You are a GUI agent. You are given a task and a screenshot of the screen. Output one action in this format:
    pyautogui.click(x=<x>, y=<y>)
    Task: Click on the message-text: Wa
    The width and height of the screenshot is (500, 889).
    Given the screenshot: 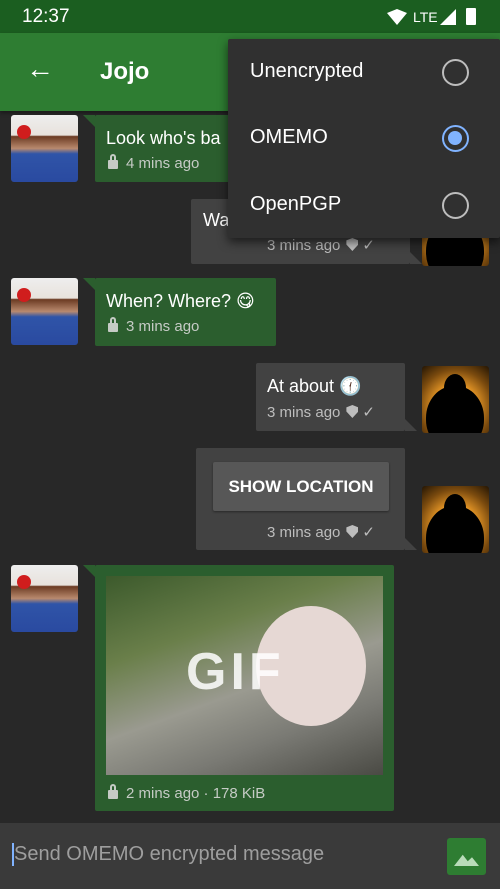 What is the action you would take?
    pyautogui.click(x=216, y=220)
    